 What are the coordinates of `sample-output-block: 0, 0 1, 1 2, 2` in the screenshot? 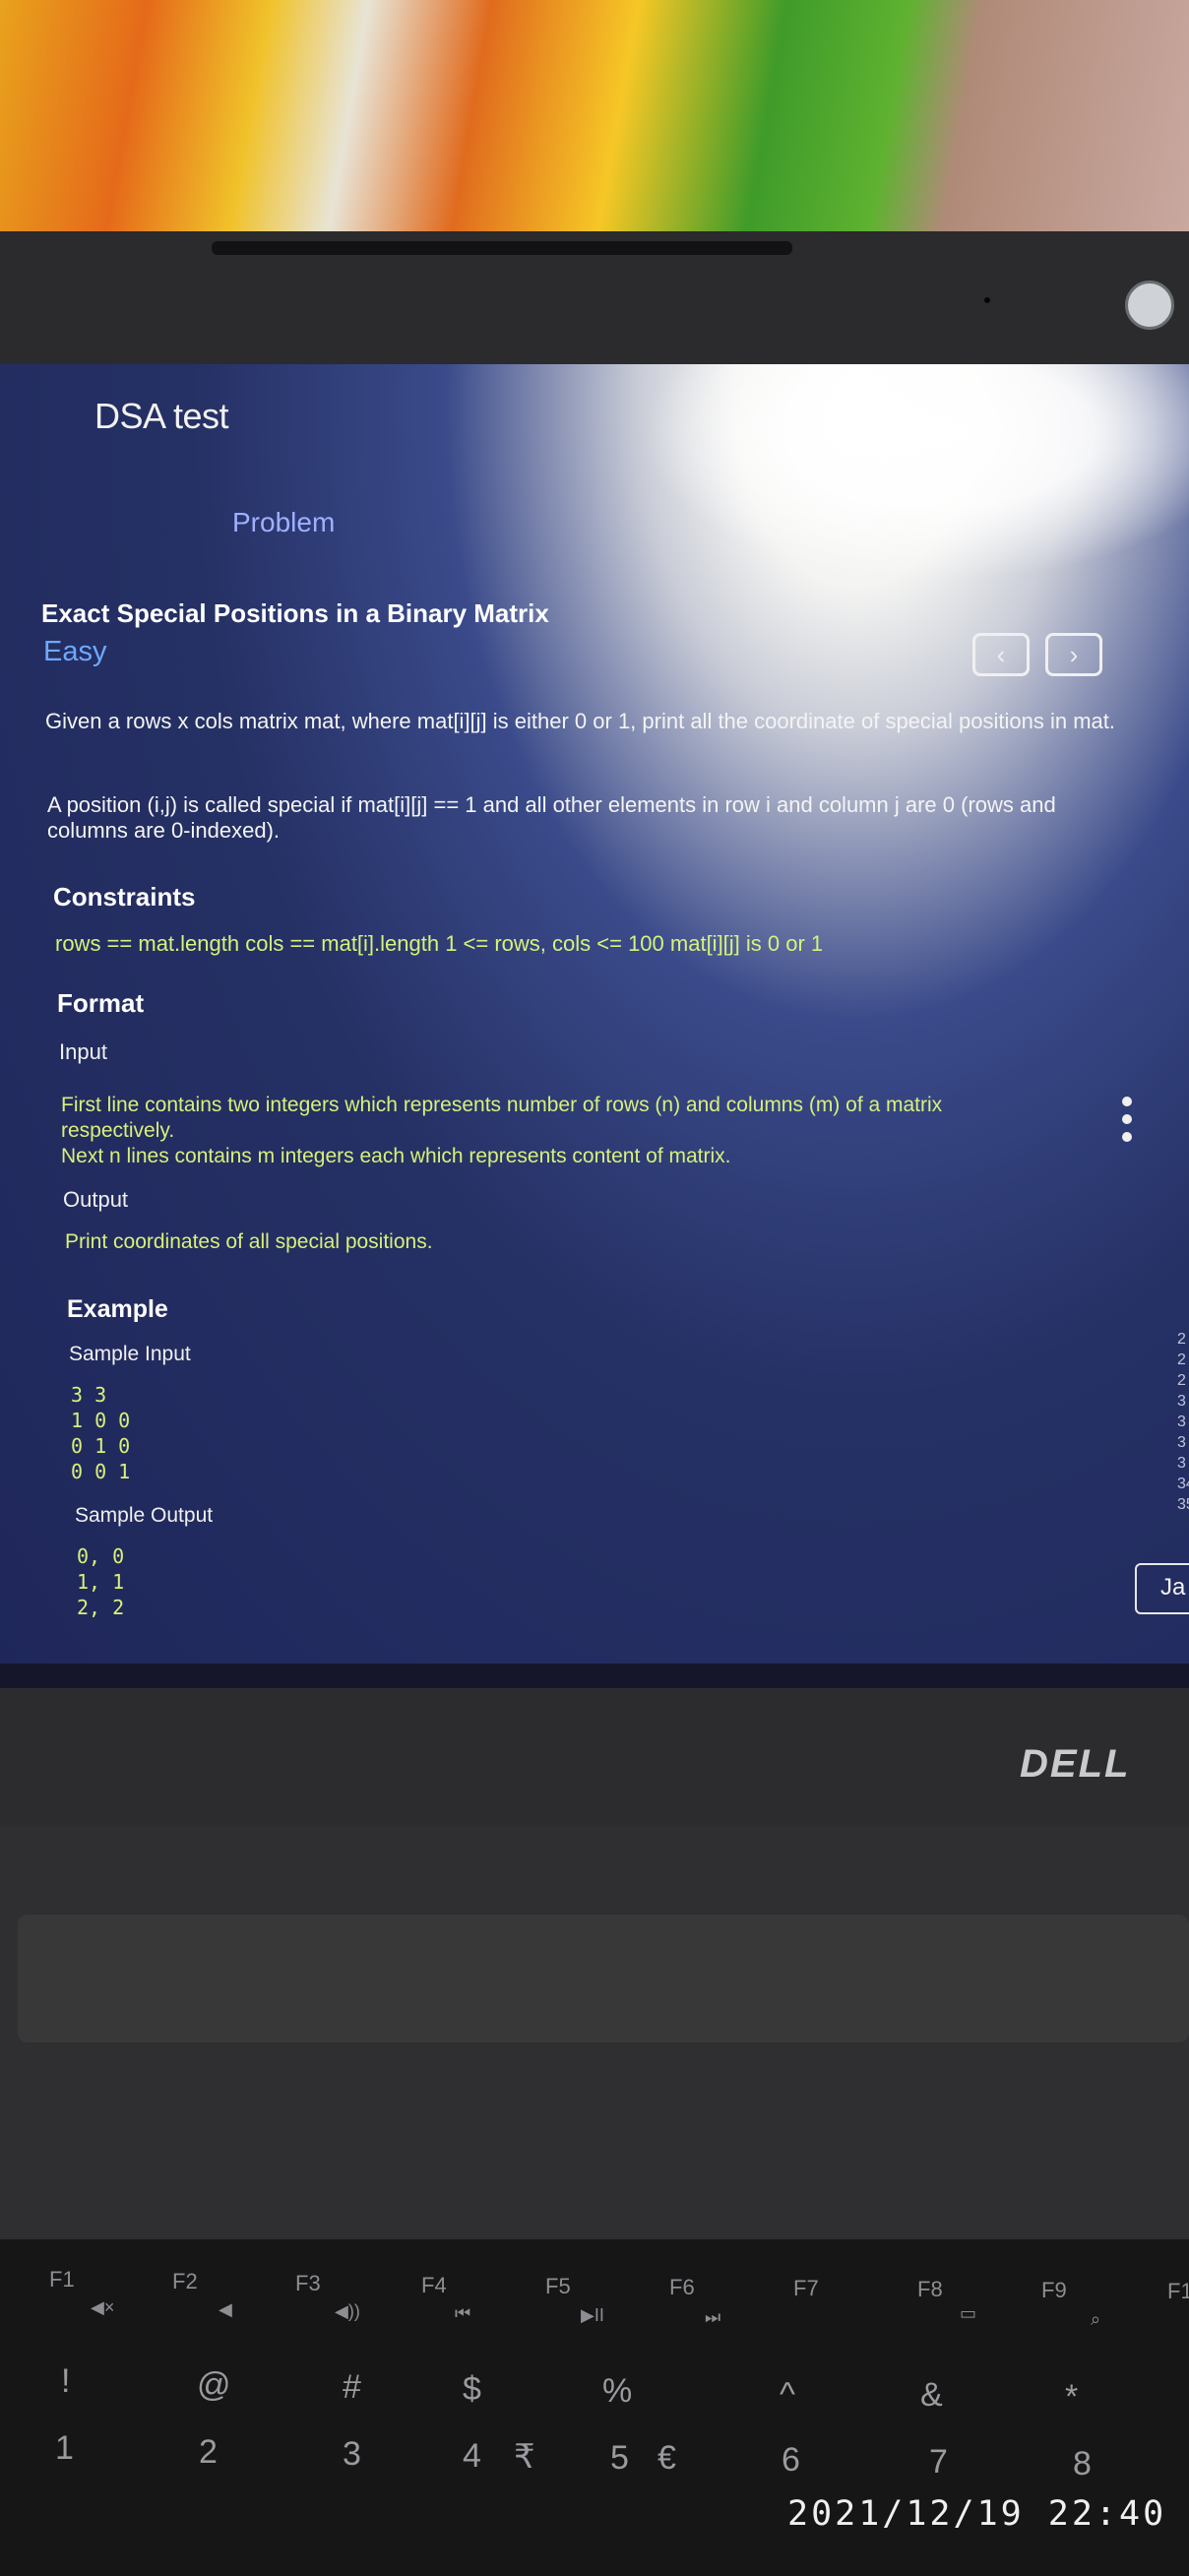 It's located at (100, 1581).